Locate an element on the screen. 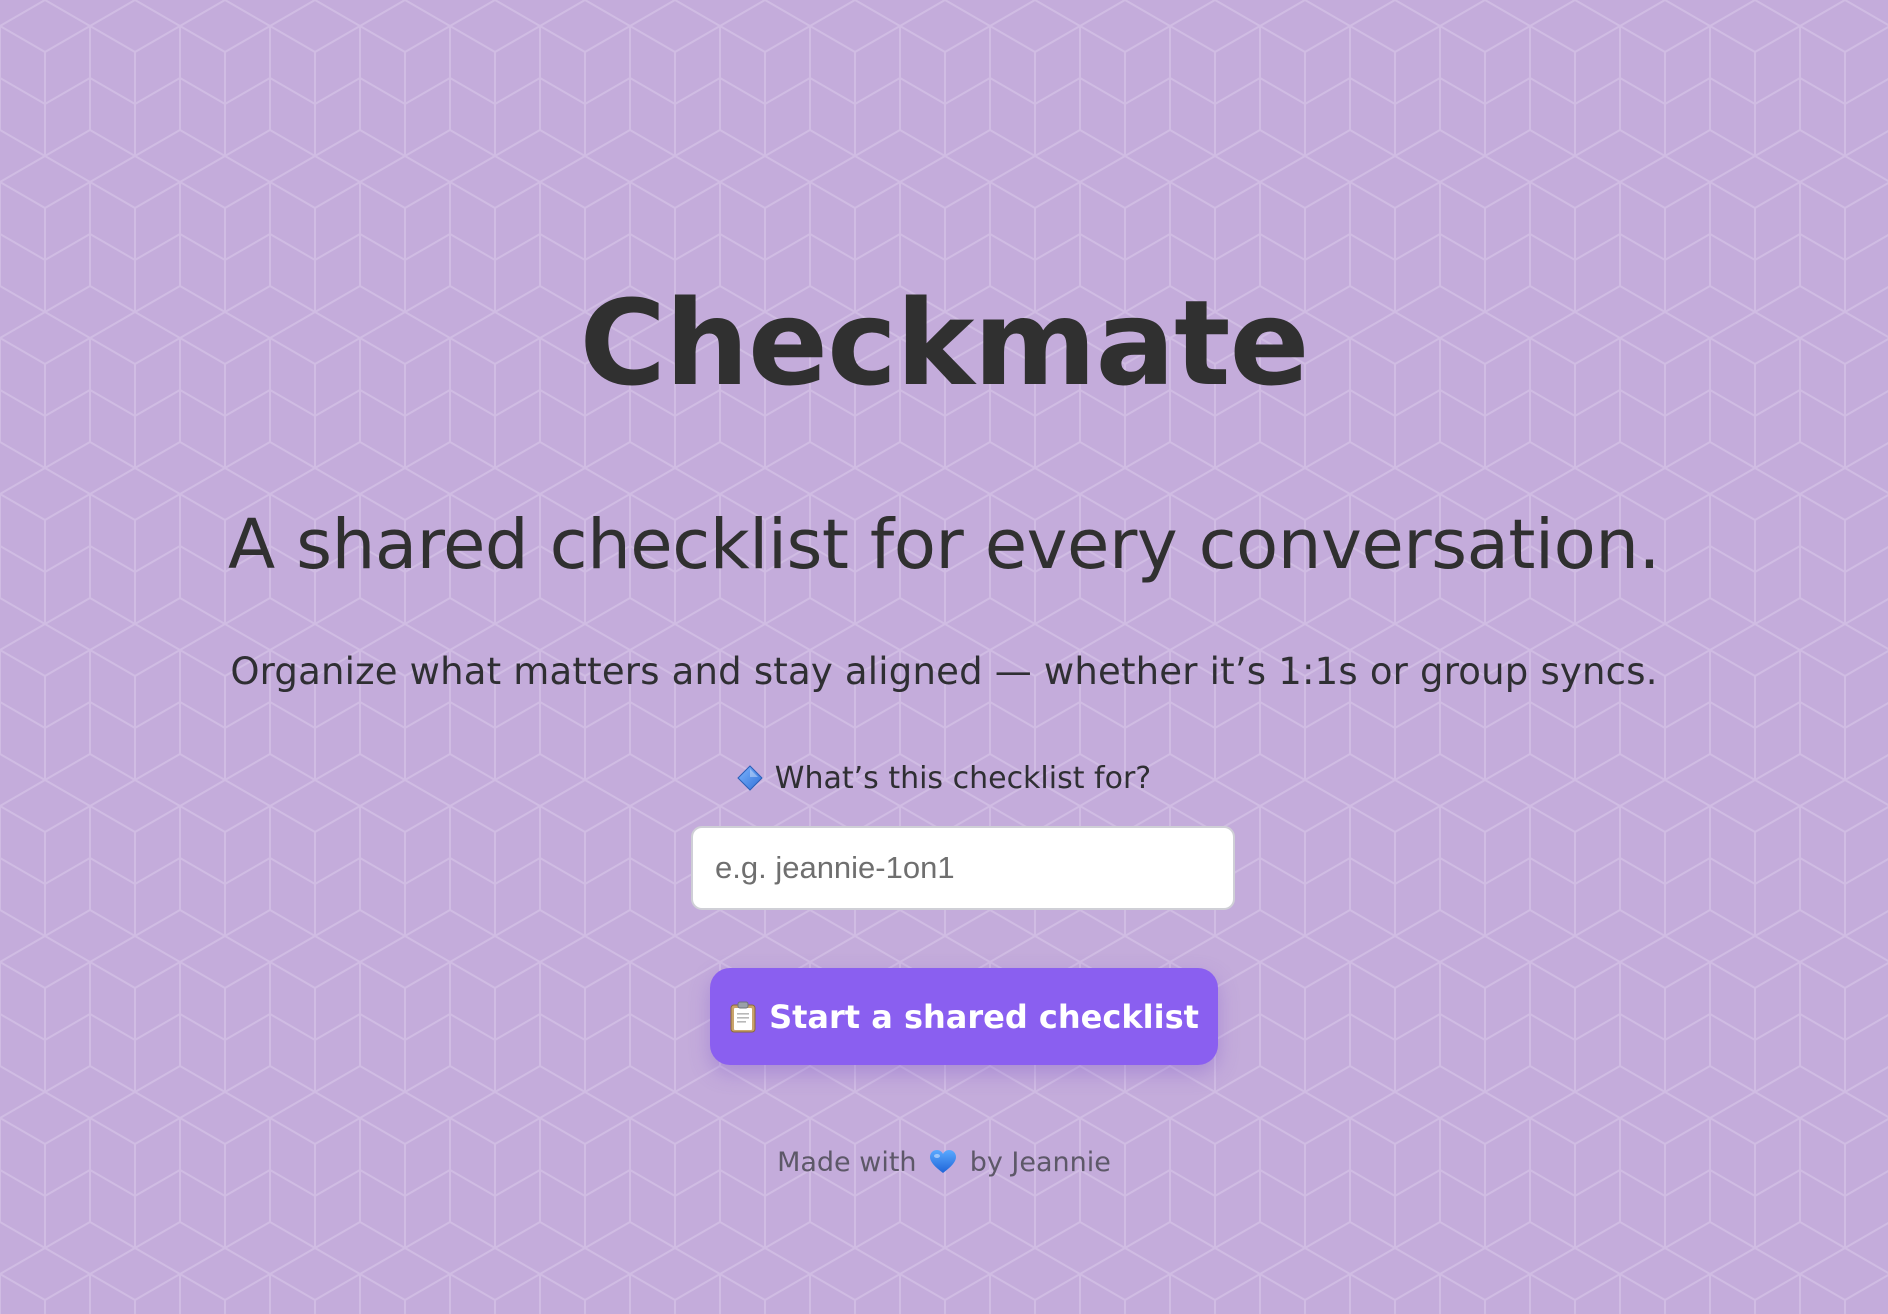 The height and width of the screenshot is (1314, 1888). footer-credit: Made with by Jeannie is located at coordinates (944, 1163).